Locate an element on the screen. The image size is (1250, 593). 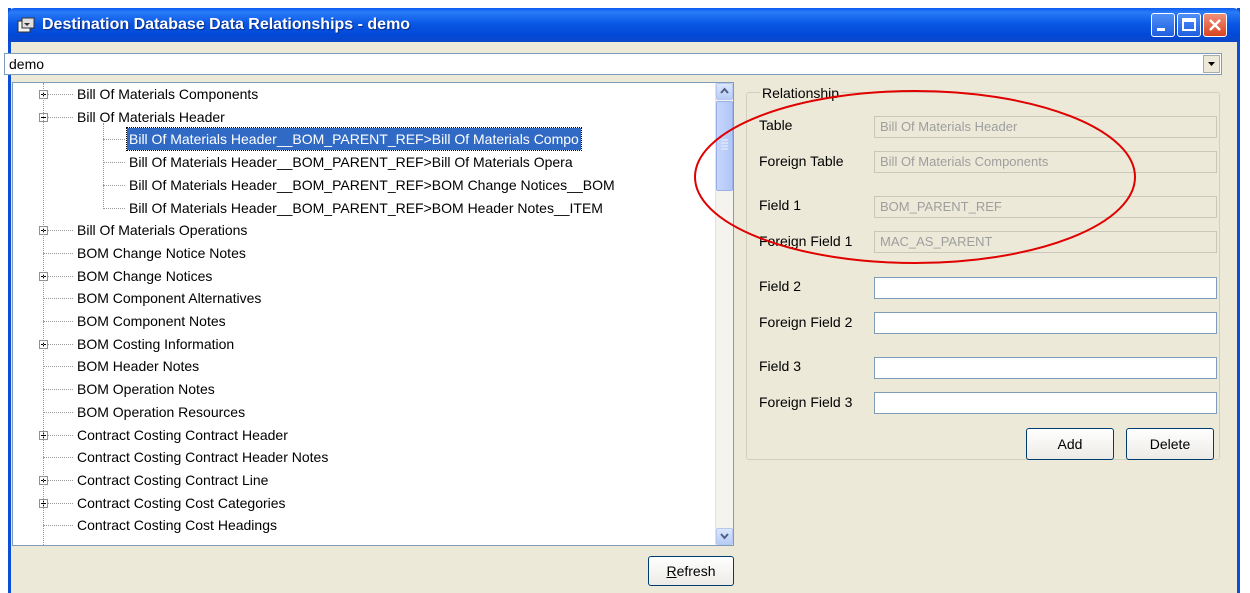
tree-item: Contract Costing Cost Headings is located at coordinates (177, 525).